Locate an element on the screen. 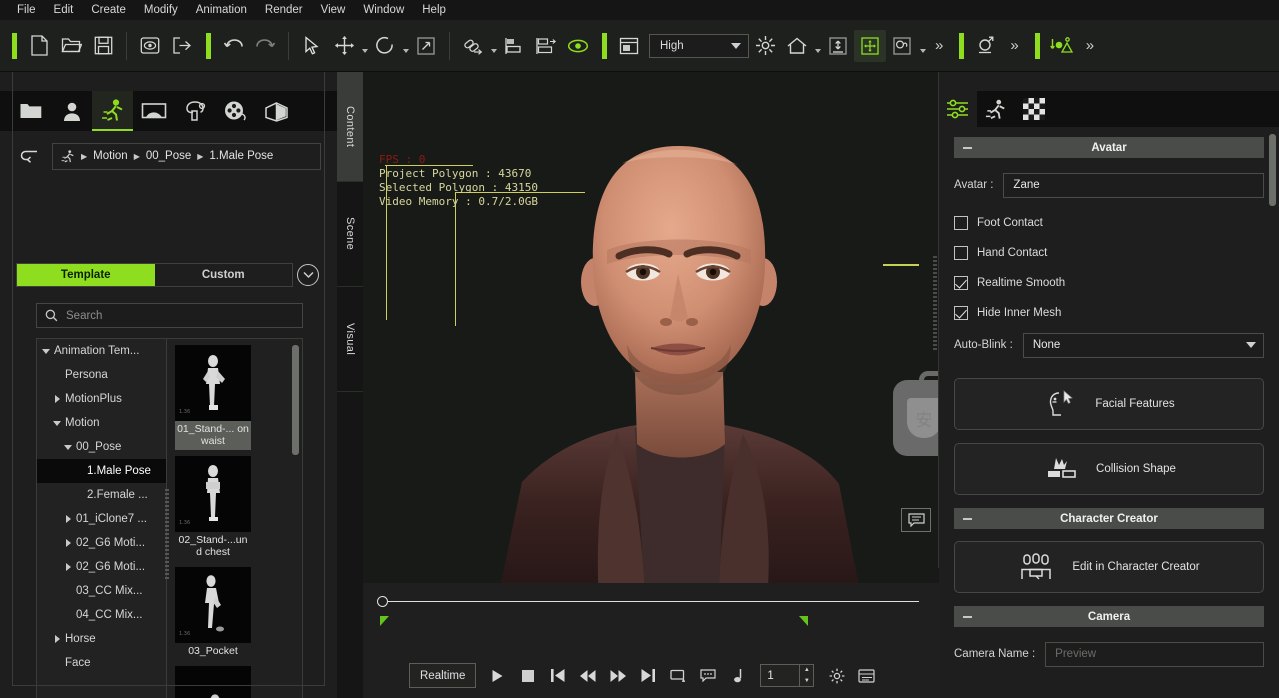 The width and height of the screenshot is (1279, 698). realtime-mode-button: Realtime is located at coordinates (443, 675).